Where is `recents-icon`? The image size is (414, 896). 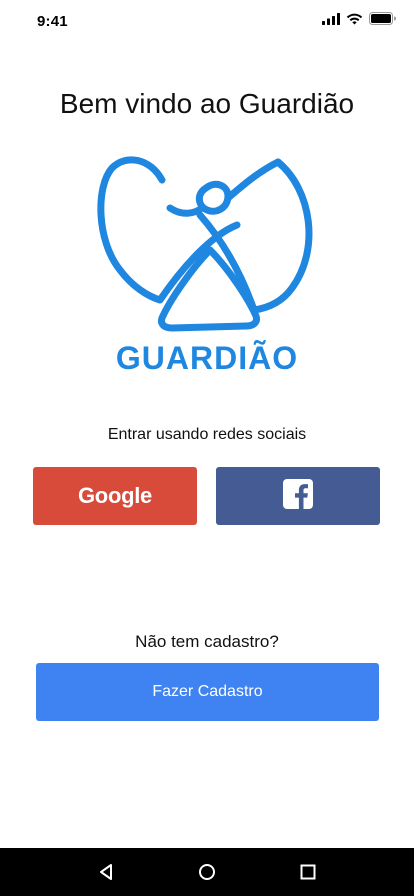 recents-icon is located at coordinates (308, 872).